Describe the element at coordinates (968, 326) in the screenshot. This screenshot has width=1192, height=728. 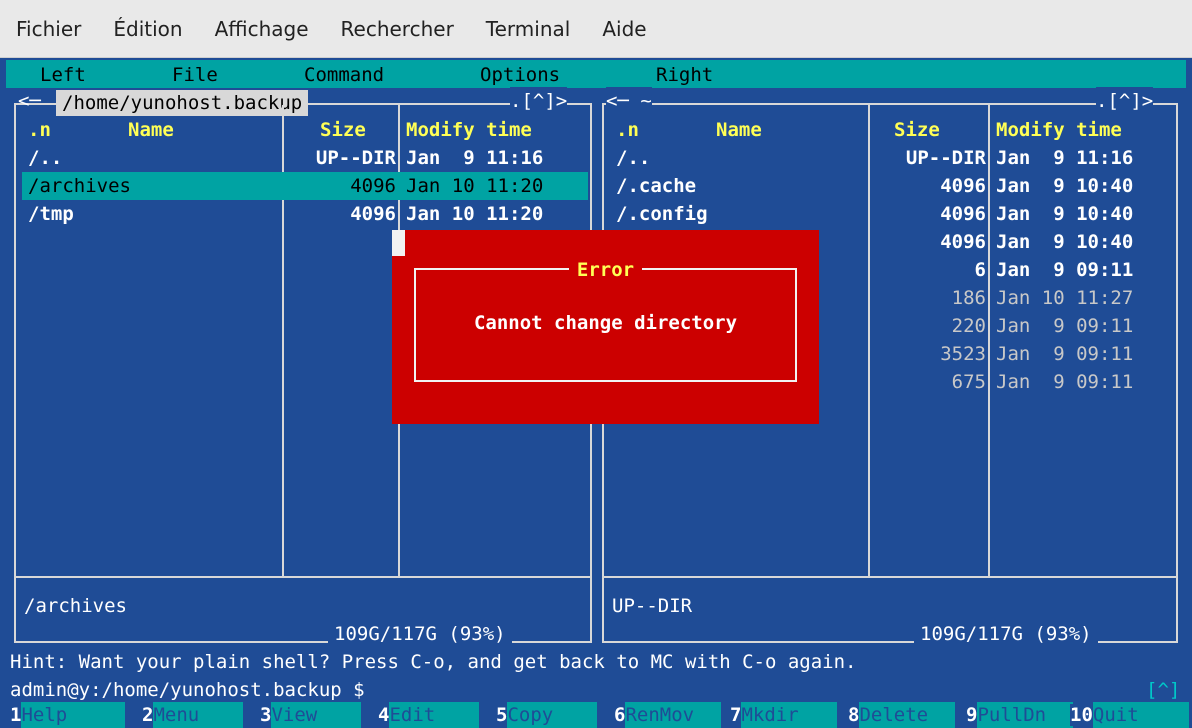
I see `right-row-size: 220` at that location.